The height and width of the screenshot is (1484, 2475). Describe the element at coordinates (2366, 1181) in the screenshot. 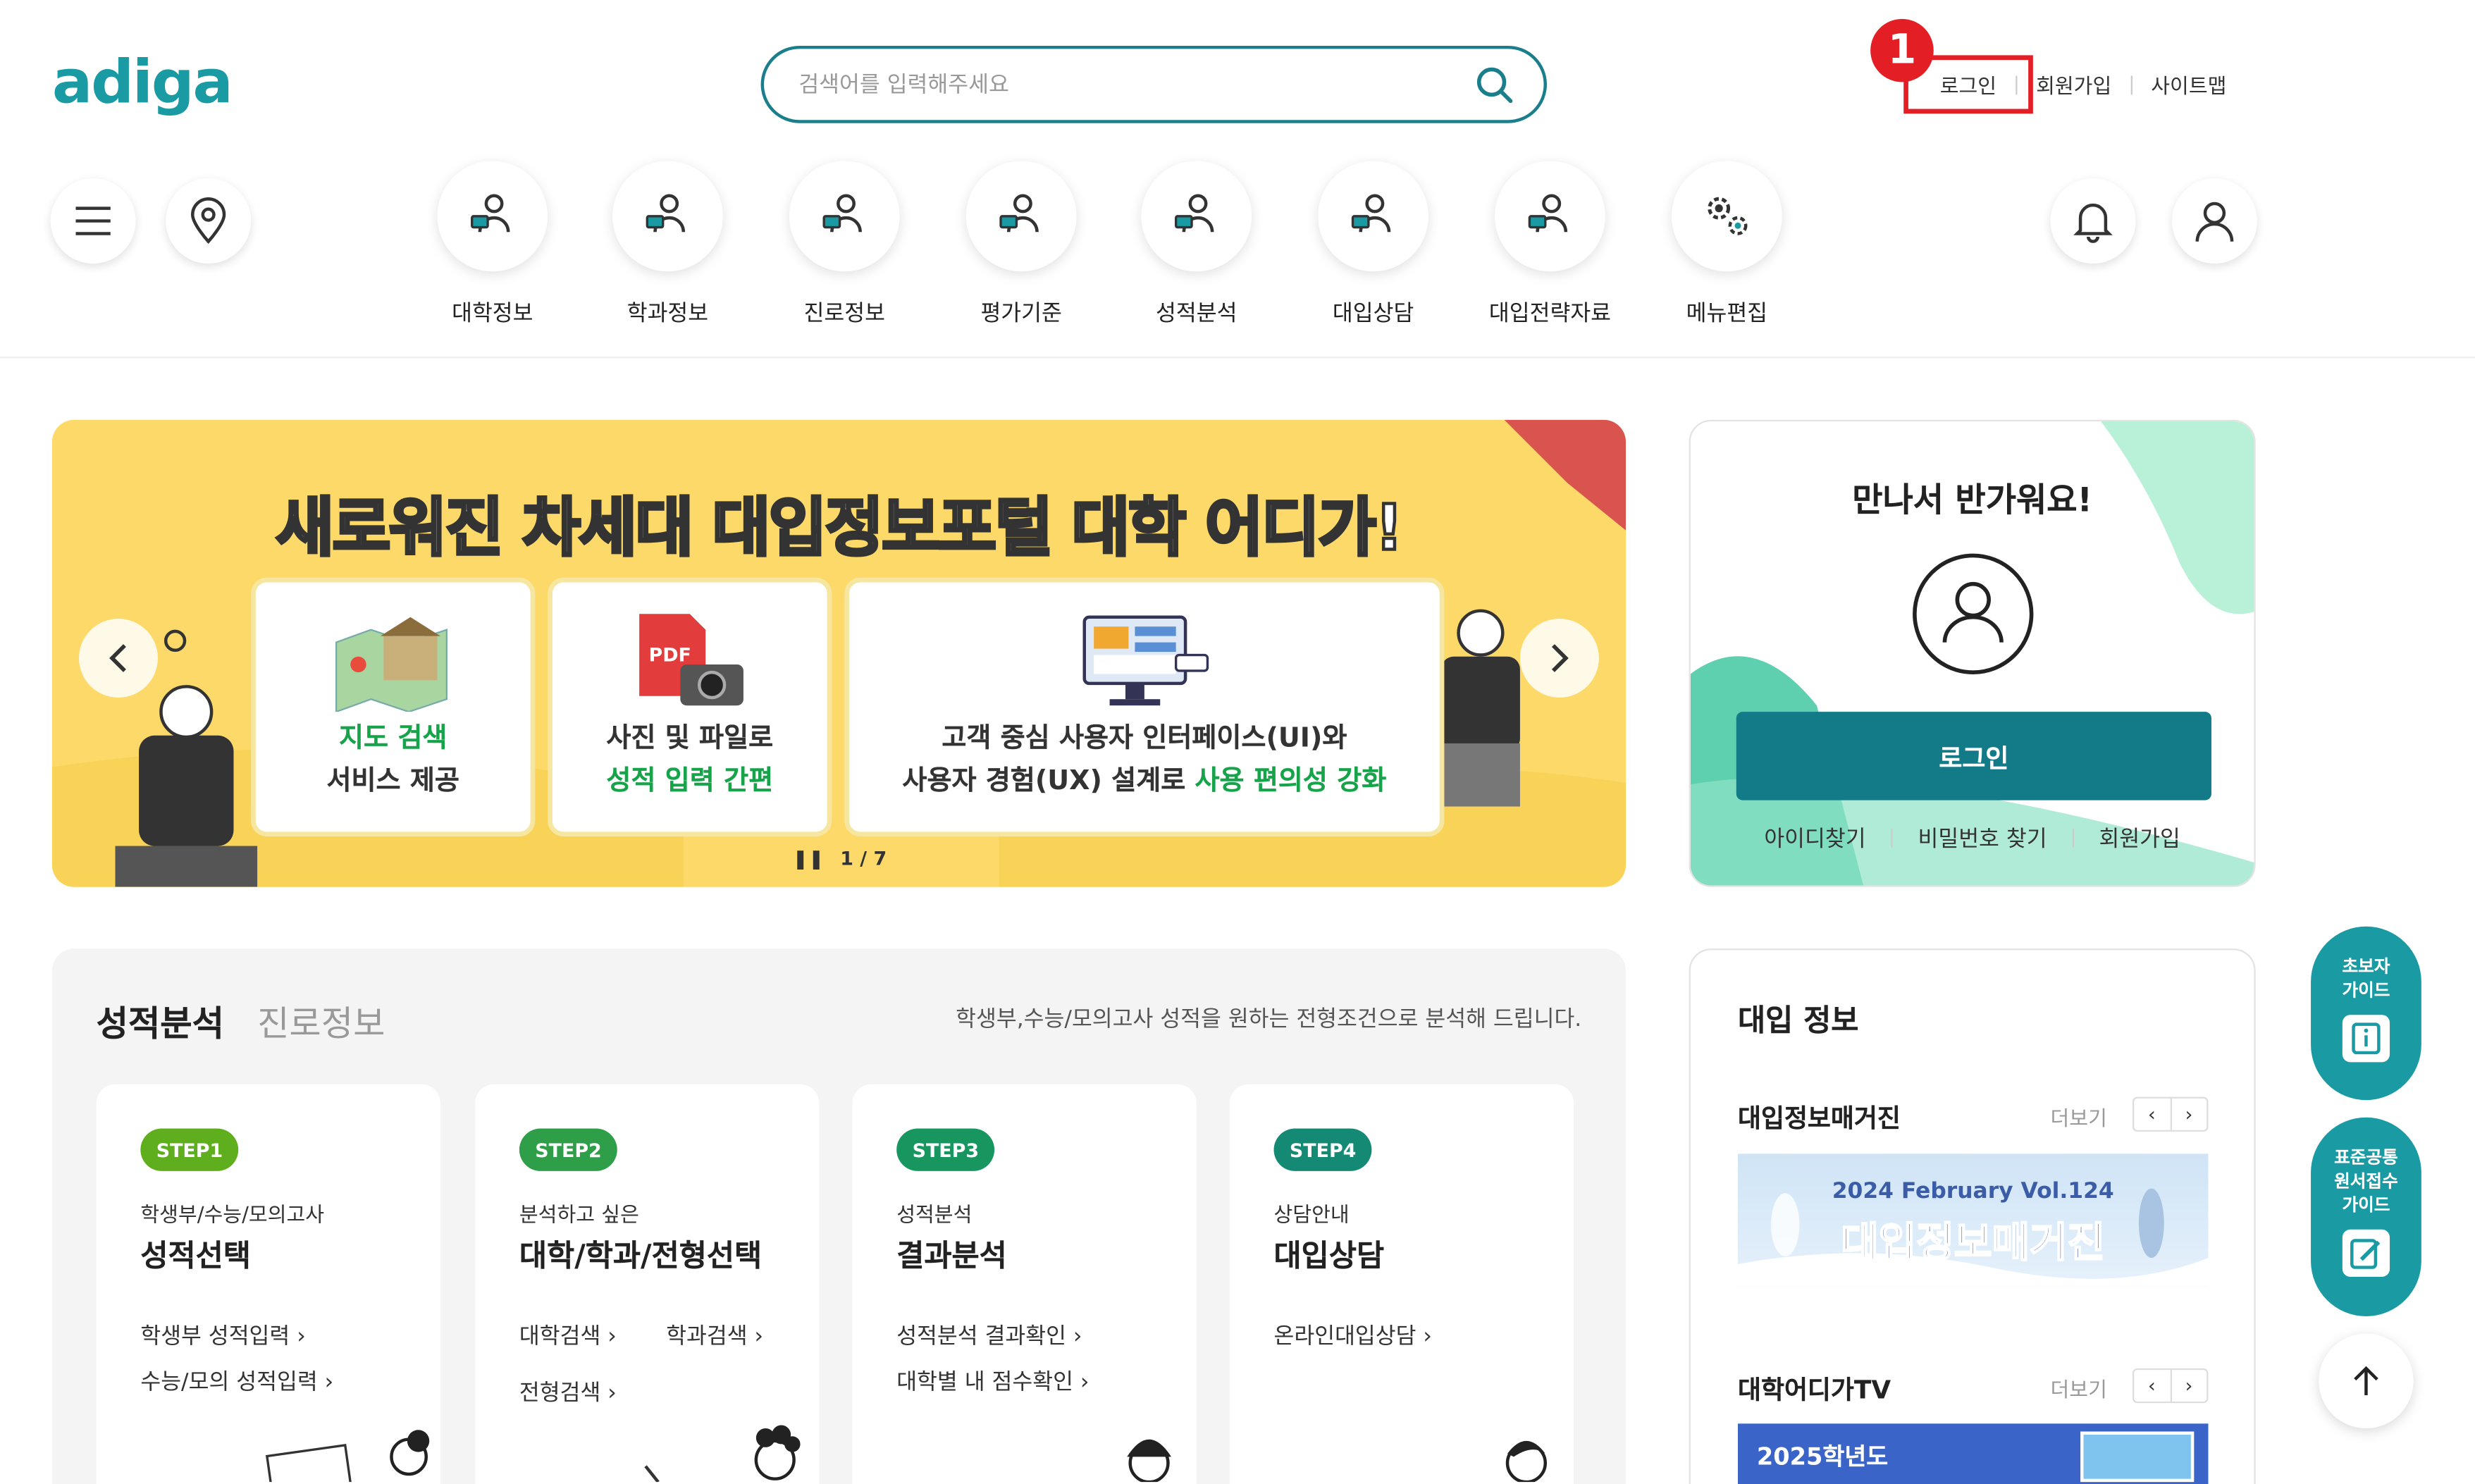

I see `common-guide-label: 표준공통 원서접수 가이드` at that location.